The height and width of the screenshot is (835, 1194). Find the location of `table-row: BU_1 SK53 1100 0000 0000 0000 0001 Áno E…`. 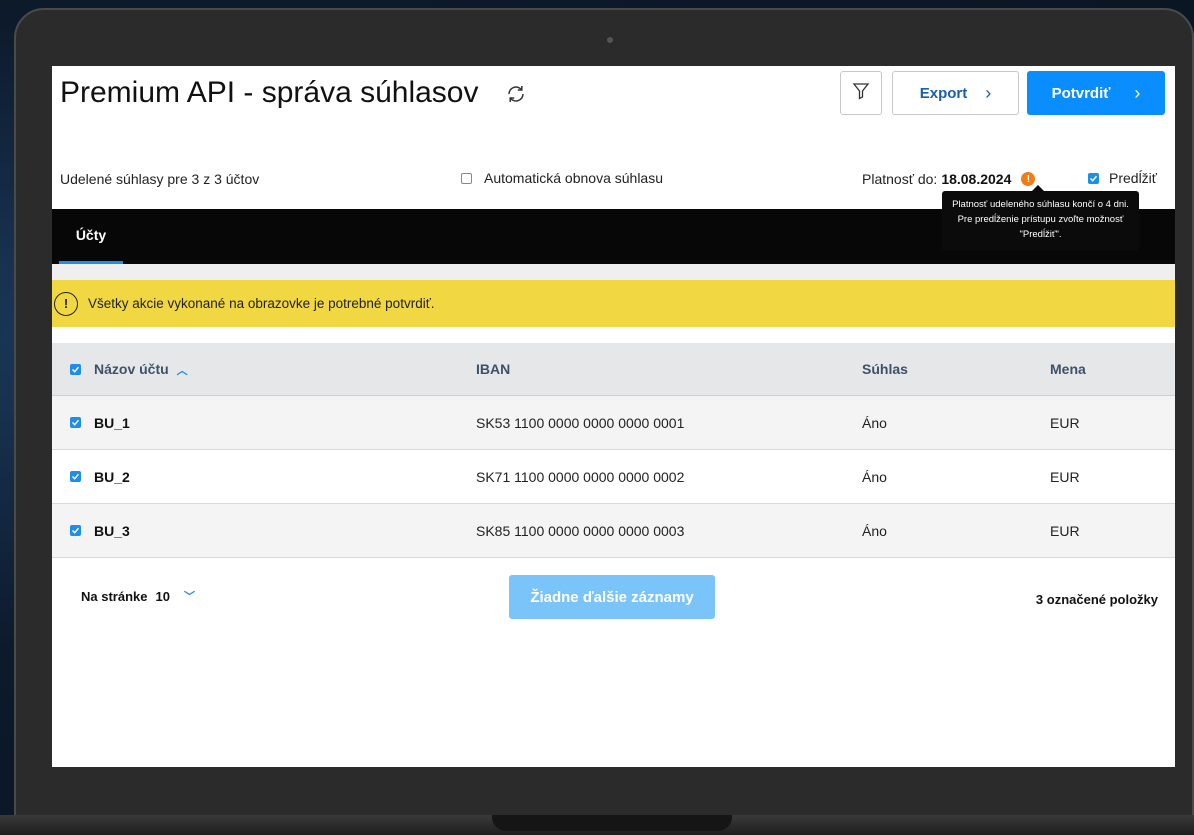

table-row: BU_1 SK53 1100 0000 0000 0000 0001 Áno E… is located at coordinates (613, 423).